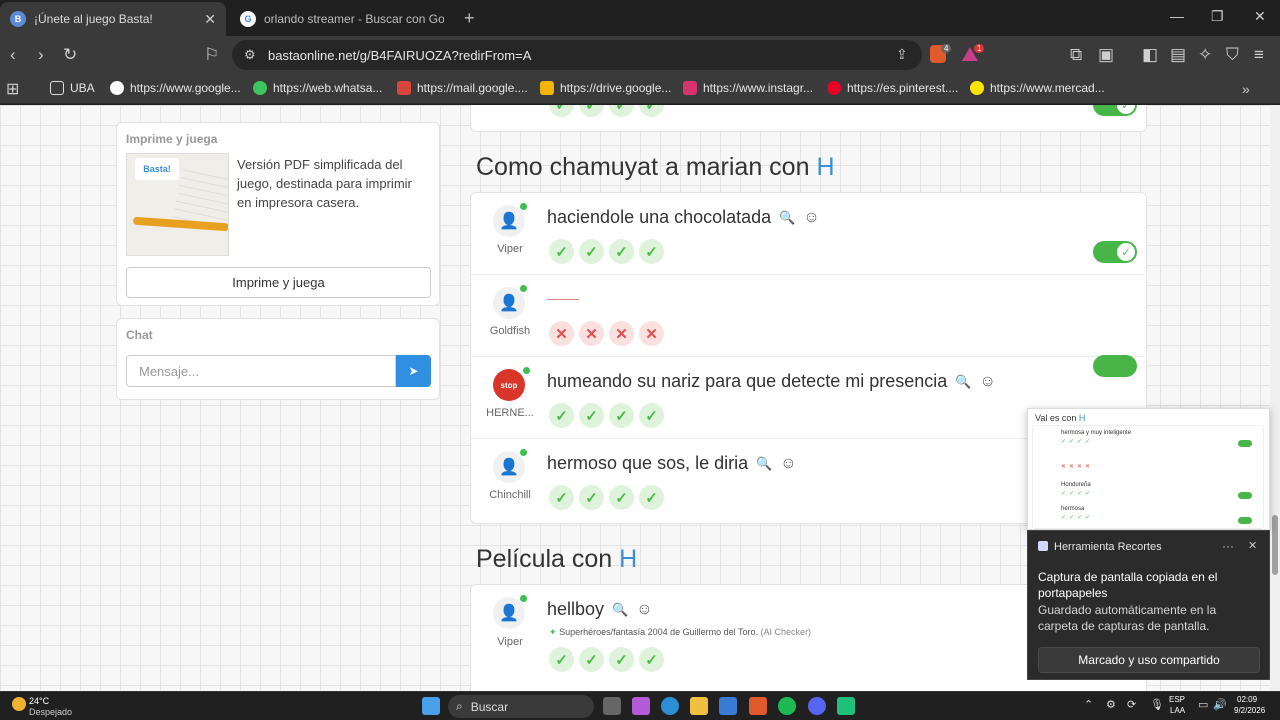  What do you see at coordinates (342, 19) in the screenshot?
I see `tab-google-search: G orlando streamer - Buscar con Googl` at bounding box center [342, 19].